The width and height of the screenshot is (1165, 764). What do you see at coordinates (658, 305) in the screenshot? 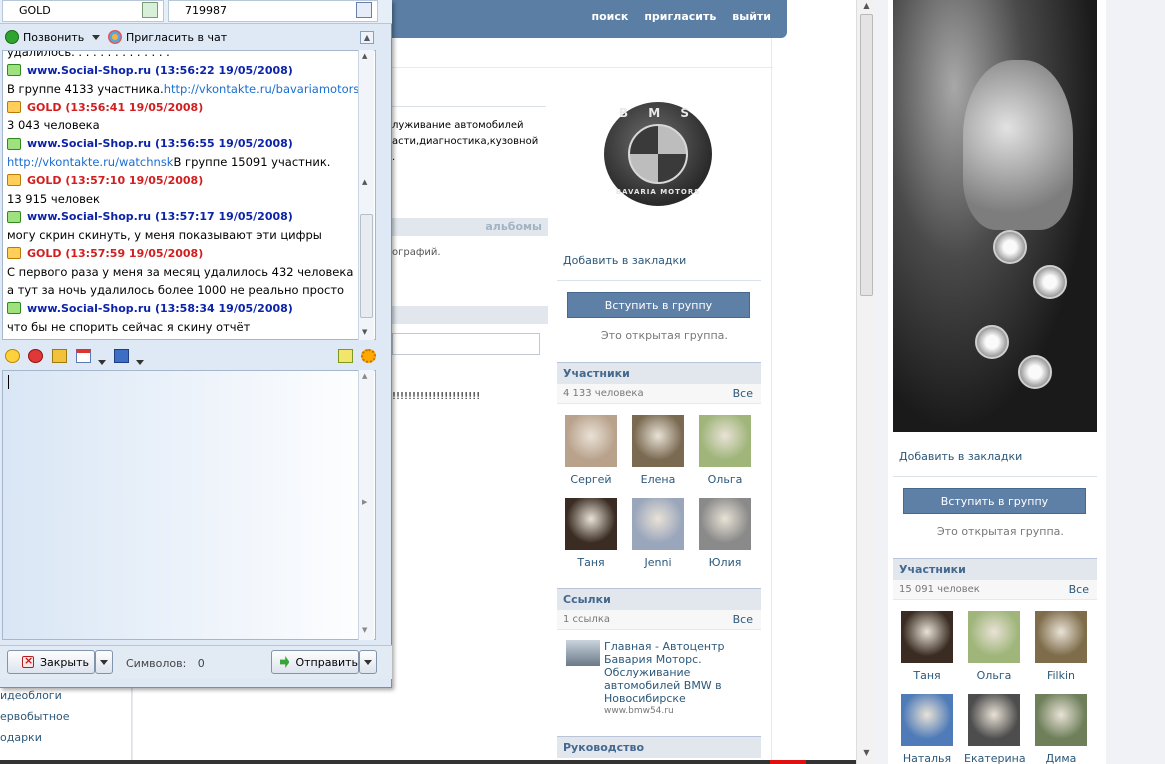
I see `join-group-button: Вступить в группу` at bounding box center [658, 305].